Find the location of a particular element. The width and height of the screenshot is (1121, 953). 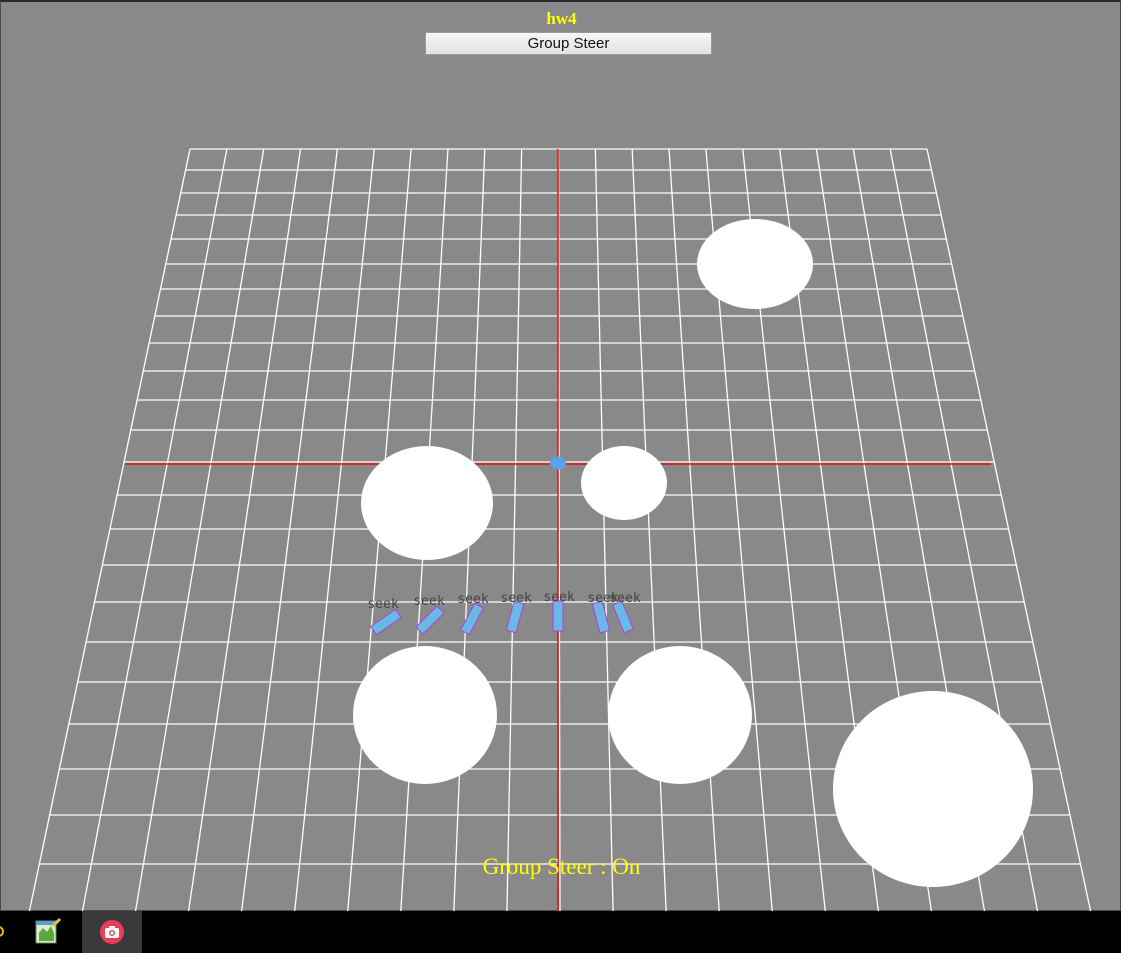

target-marker is located at coordinates (558, 463).